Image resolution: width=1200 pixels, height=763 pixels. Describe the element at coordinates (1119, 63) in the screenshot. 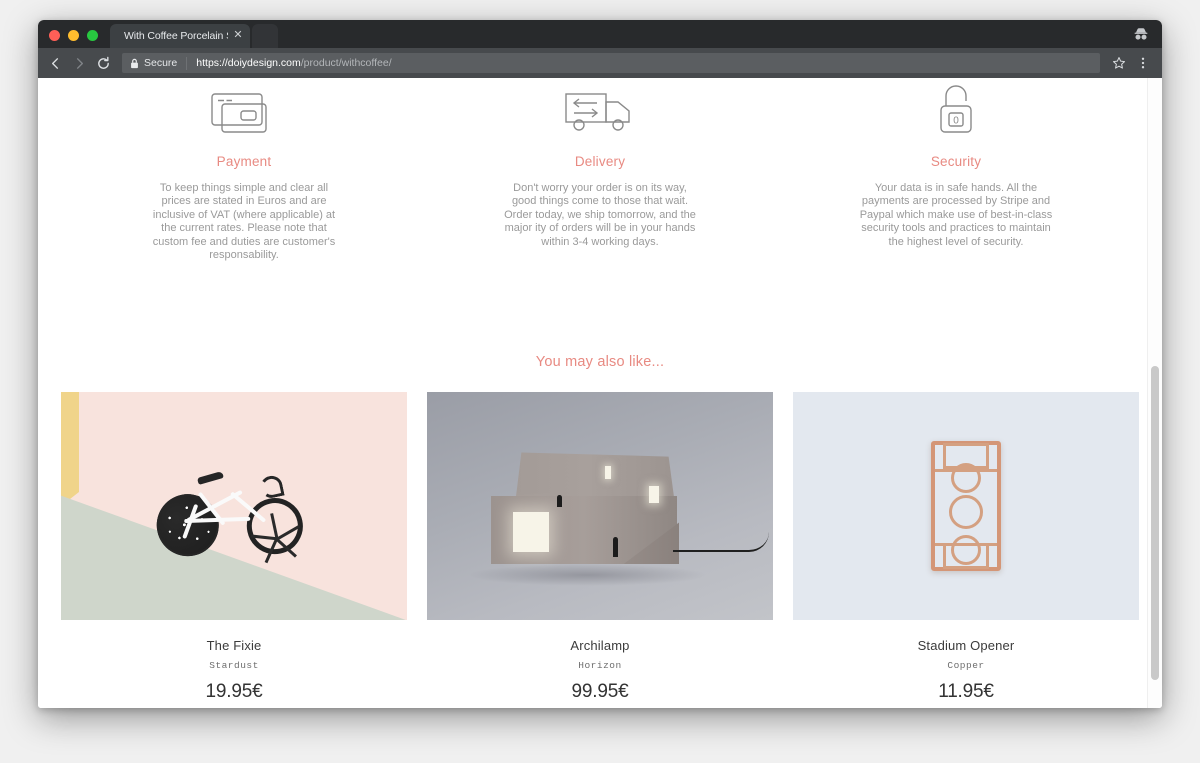

I see `star-icon` at that location.